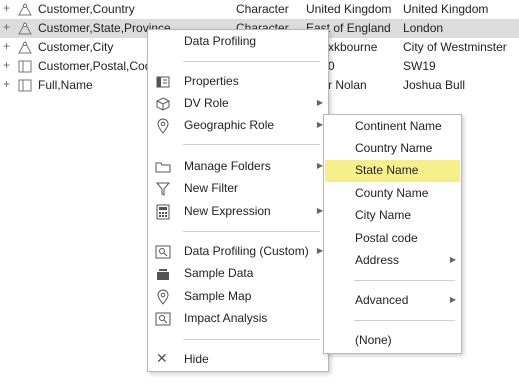 The height and width of the screenshot is (383, 519). I want to click on submenu-item-label: County Name, so click(392, 193).